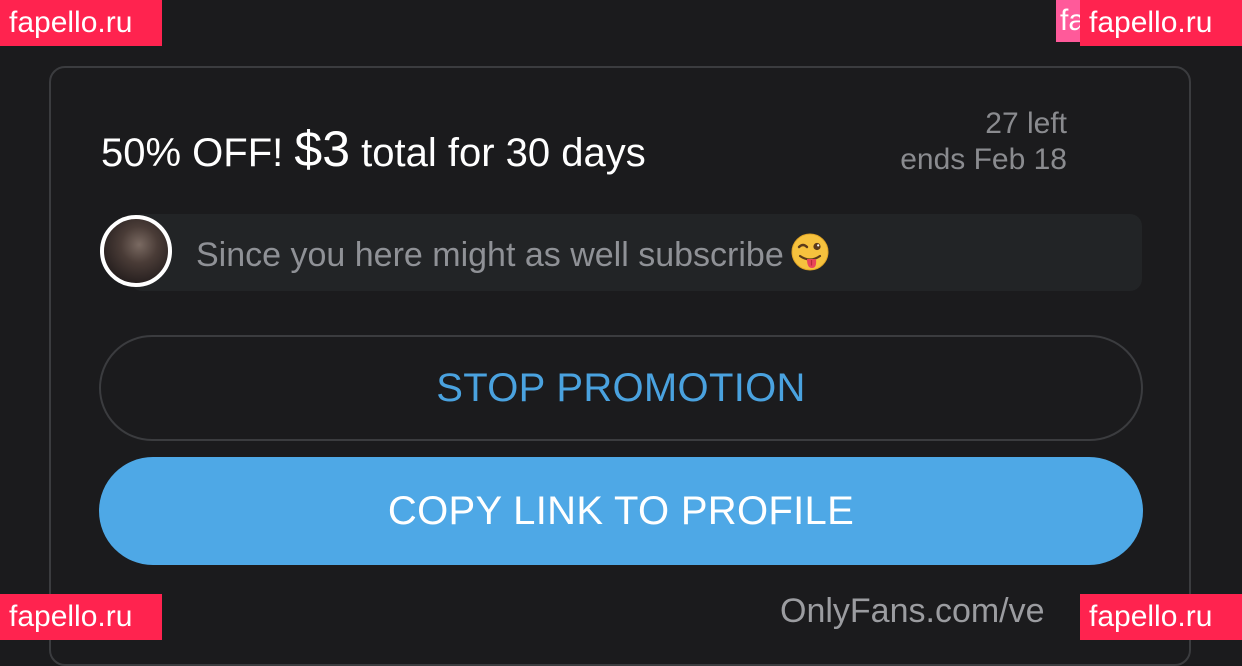  Describe the element at coordinates (81, 23) in the screenshot. I see `watermark-top-left: fapello.ru` at that location.